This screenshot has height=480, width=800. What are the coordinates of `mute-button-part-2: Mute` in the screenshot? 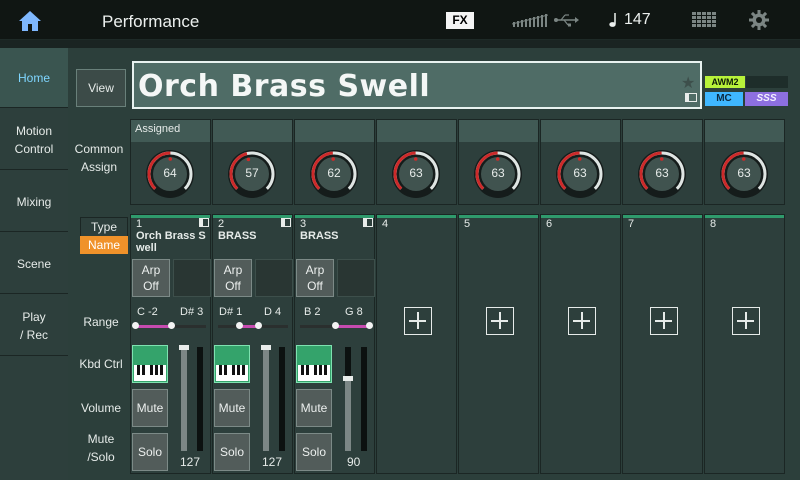 It's located at (232, 408).